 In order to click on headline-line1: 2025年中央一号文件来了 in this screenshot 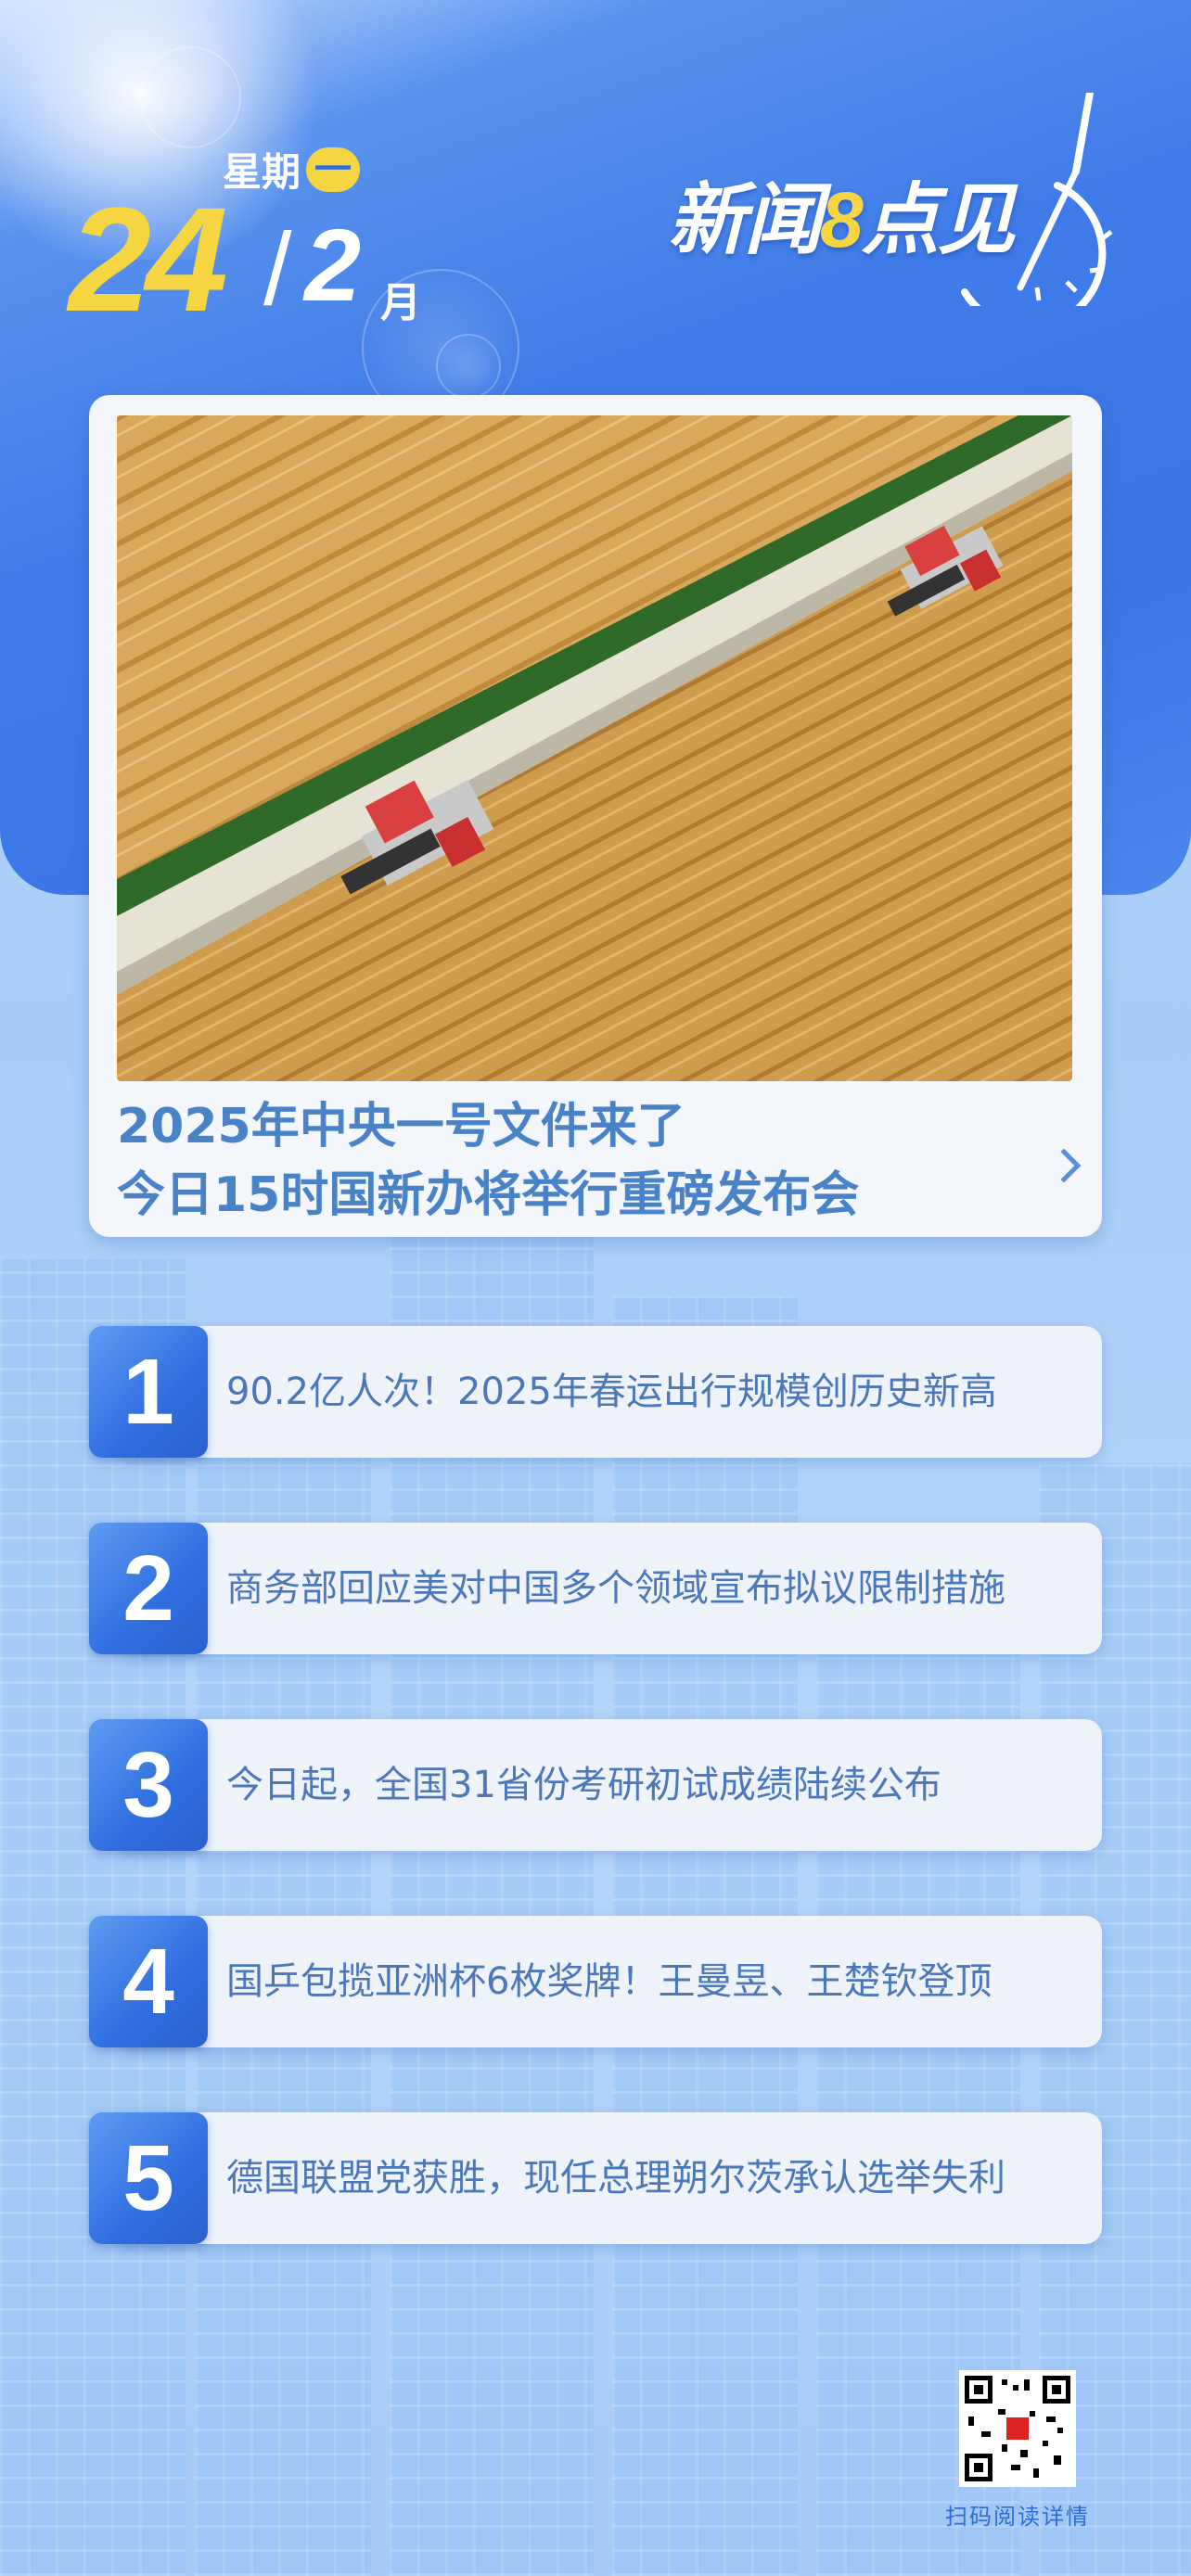, I will do `click(562, 1126)`.